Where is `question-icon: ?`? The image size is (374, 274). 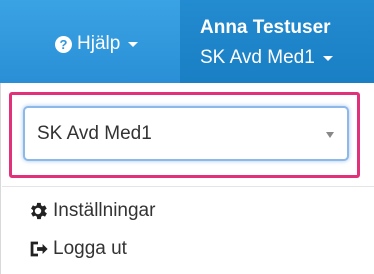
question-icon: ? is located at coordinates (63, 44).